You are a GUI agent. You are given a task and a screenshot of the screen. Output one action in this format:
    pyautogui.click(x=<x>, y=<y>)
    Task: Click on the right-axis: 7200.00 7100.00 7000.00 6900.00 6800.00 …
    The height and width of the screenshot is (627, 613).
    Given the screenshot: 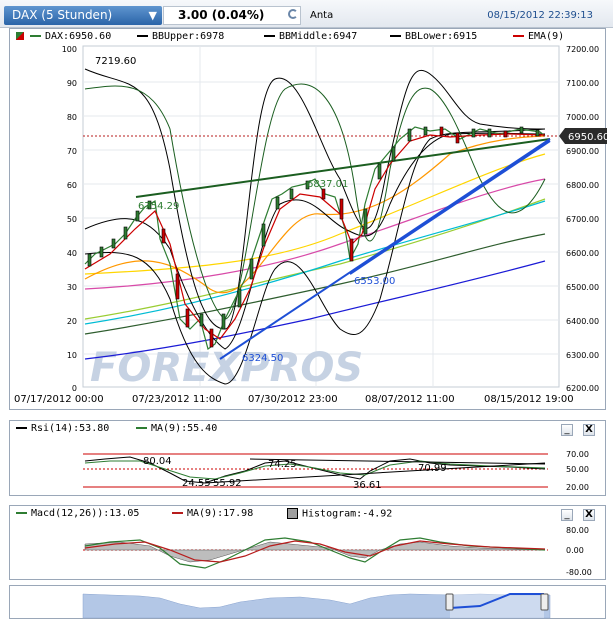 What is the action you would take?
    pyautogui.click(x=582, y=219)
    